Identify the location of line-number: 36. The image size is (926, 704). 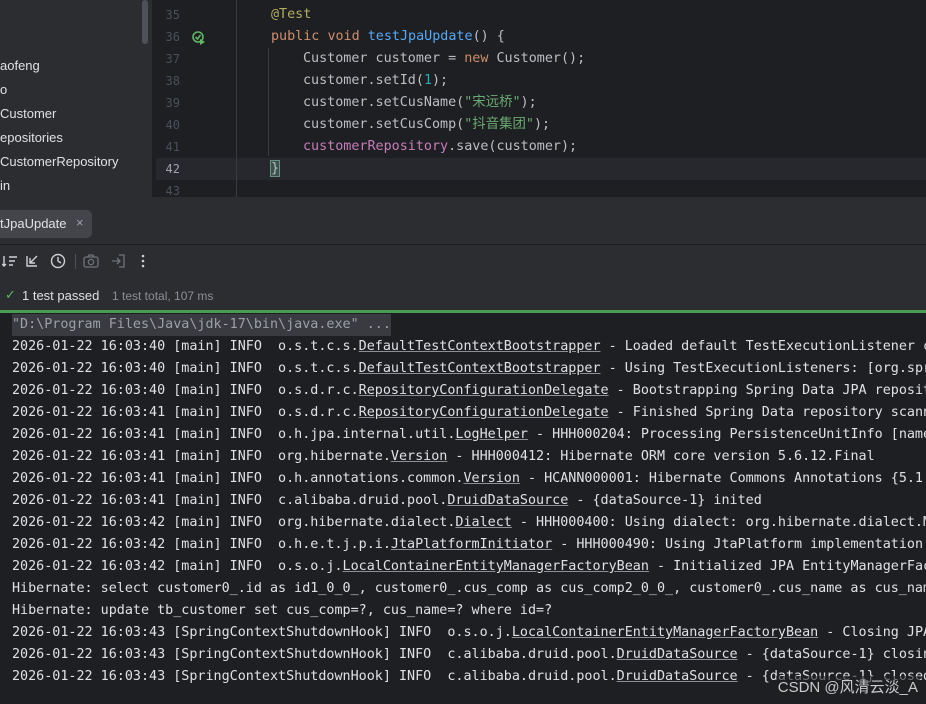
(172, 37).